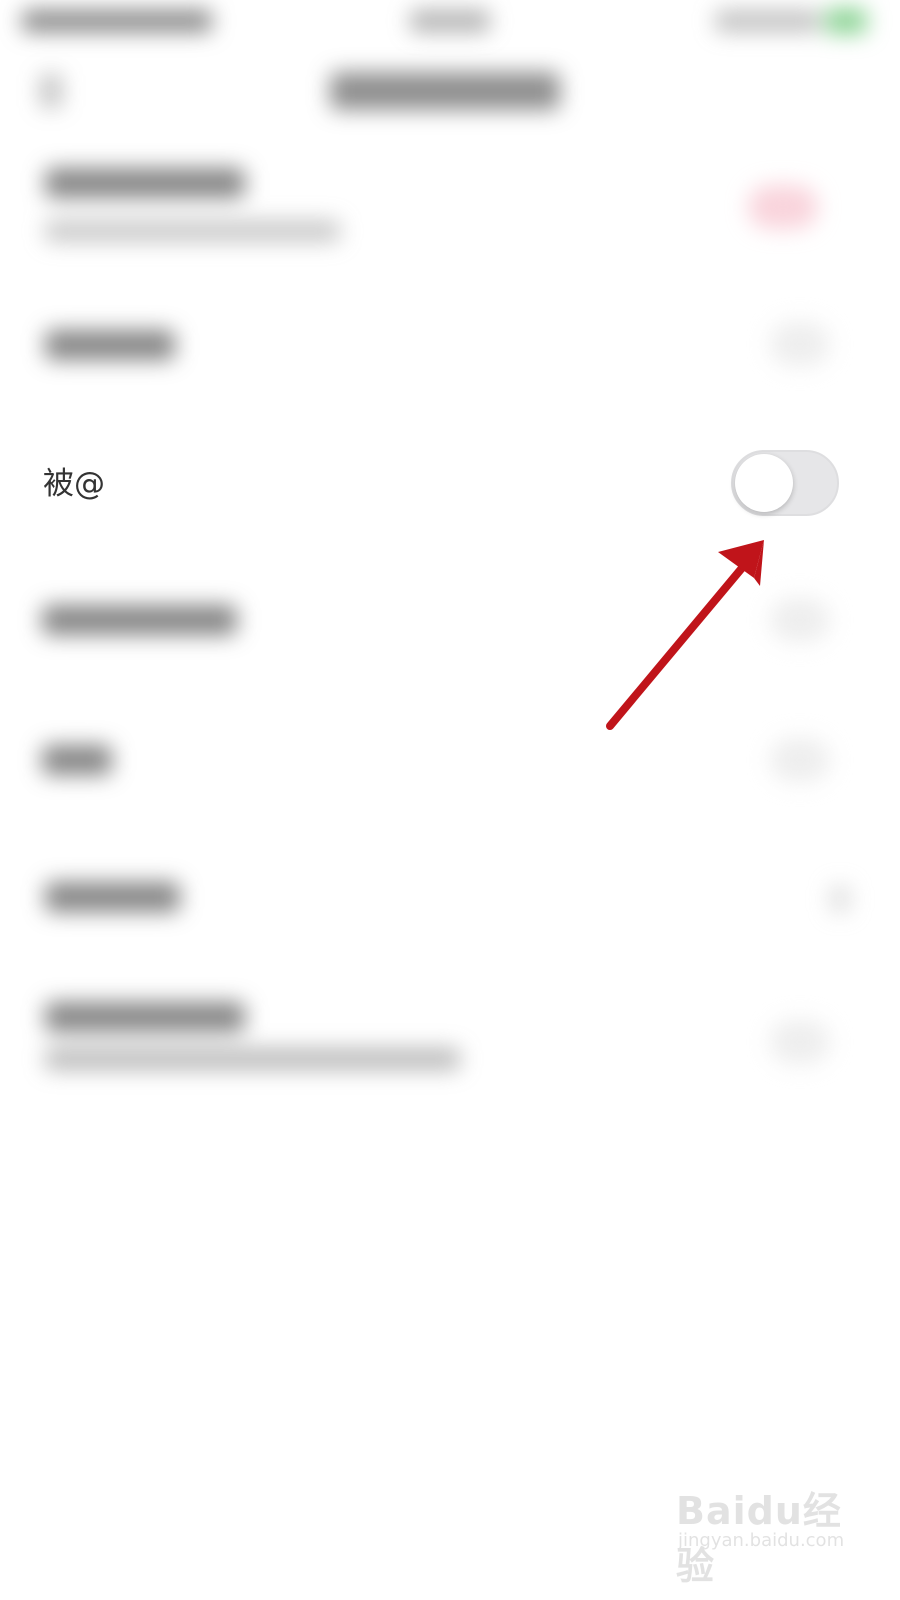  Describe the element at coordinates (51, 91) in the screenshot. I see `back-icon` at that location.